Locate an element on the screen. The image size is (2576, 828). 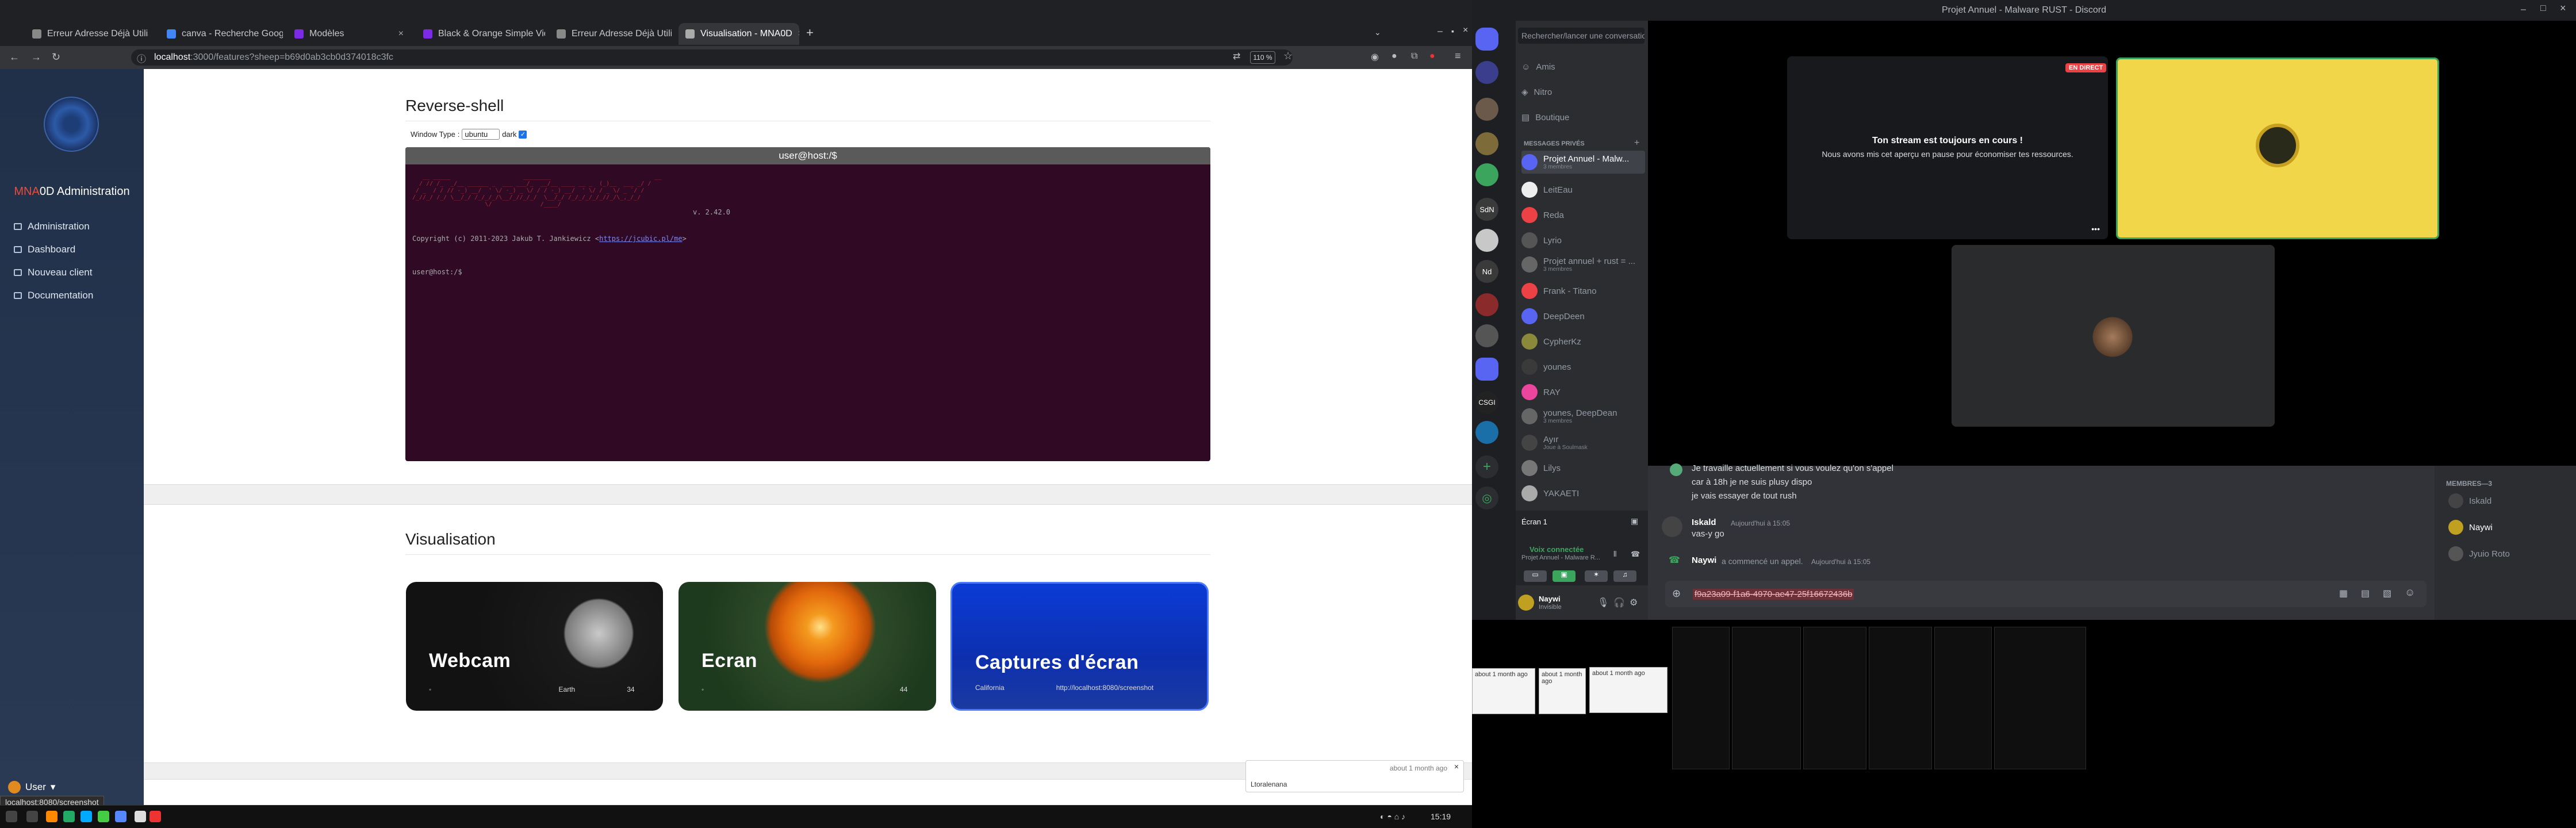
dm-item: Projet Annuel - Malw... 3 membres is located at coordinates (1583, 162).